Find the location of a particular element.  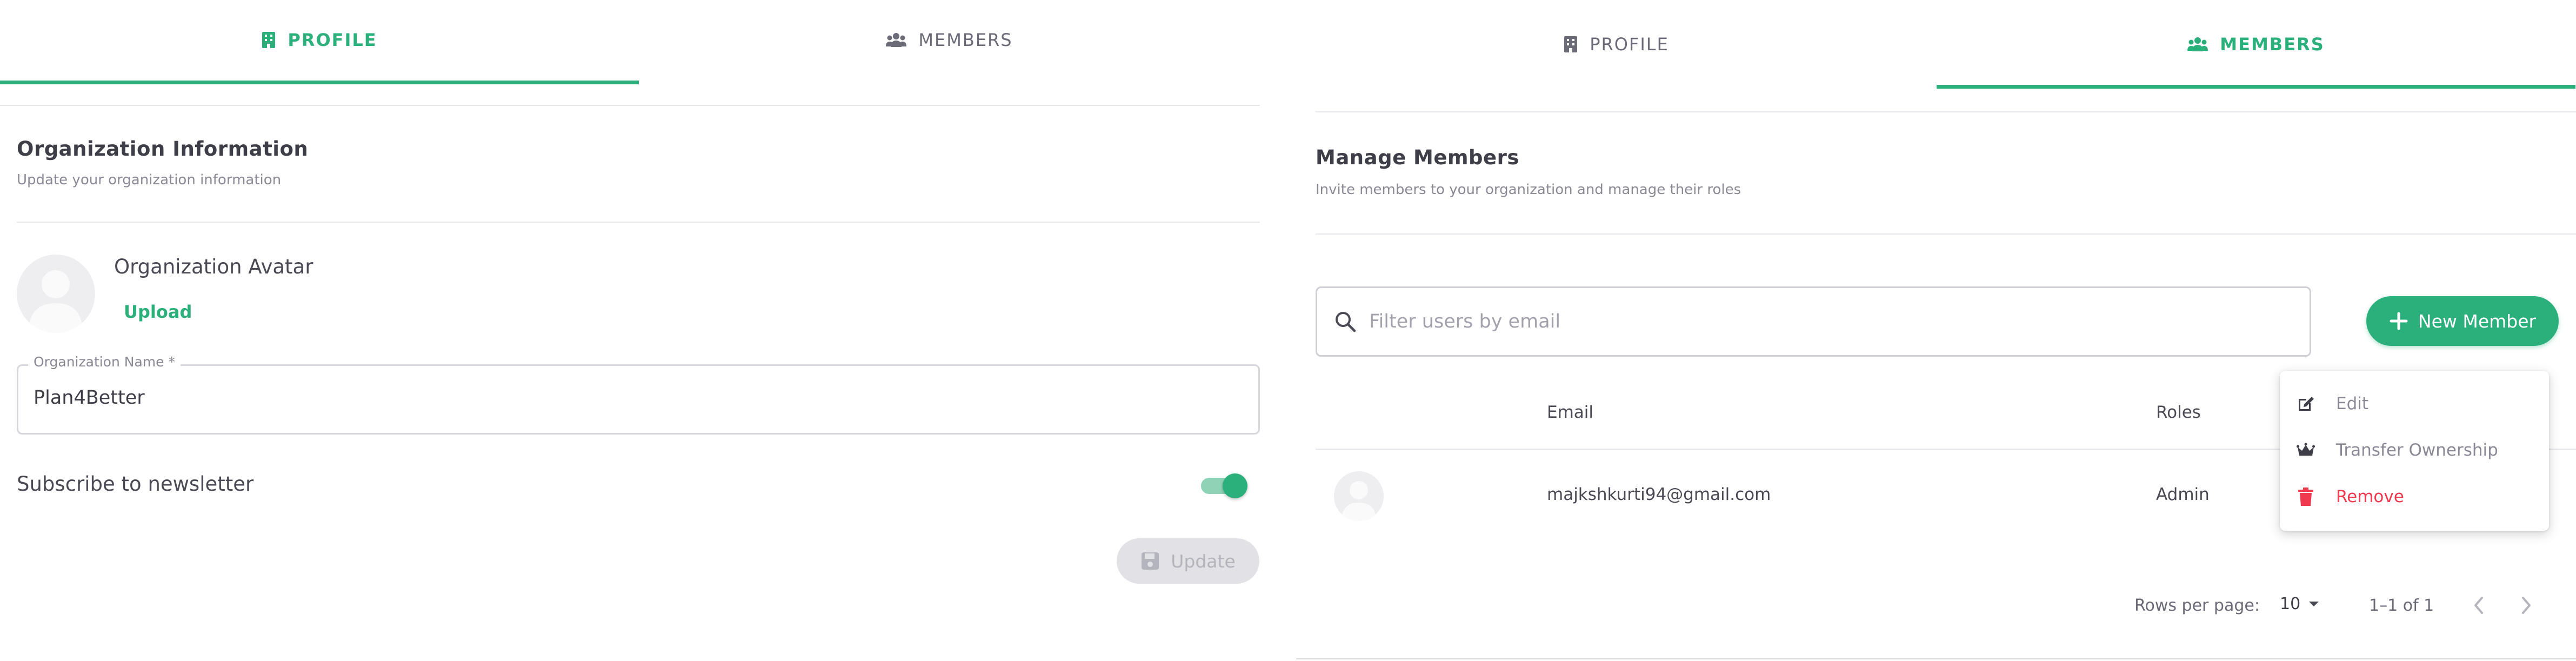

chevron-left-icon is located at coordinates (2478, 605).